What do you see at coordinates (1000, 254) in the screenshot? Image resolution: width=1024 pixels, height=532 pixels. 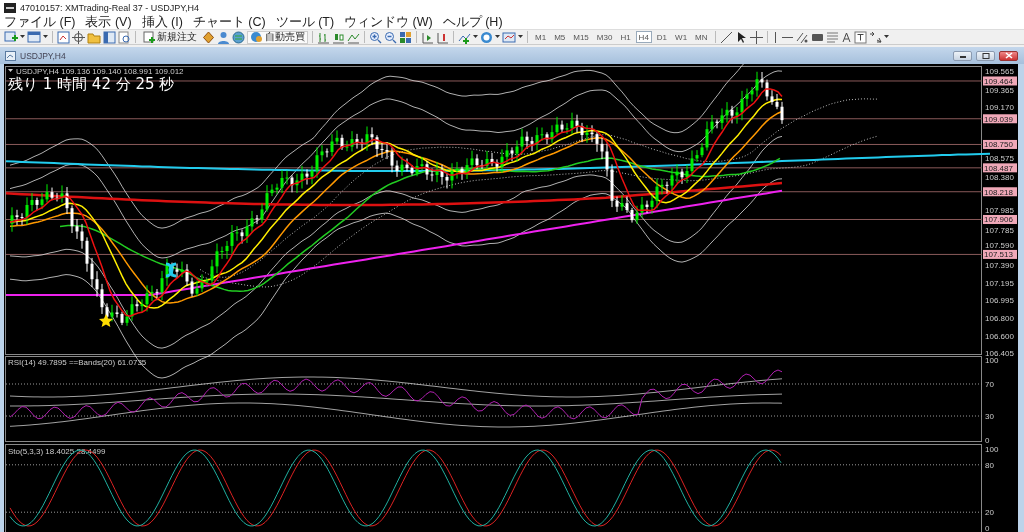 I see `price-level-label: 107.513` at bounding box center [1000, 254].